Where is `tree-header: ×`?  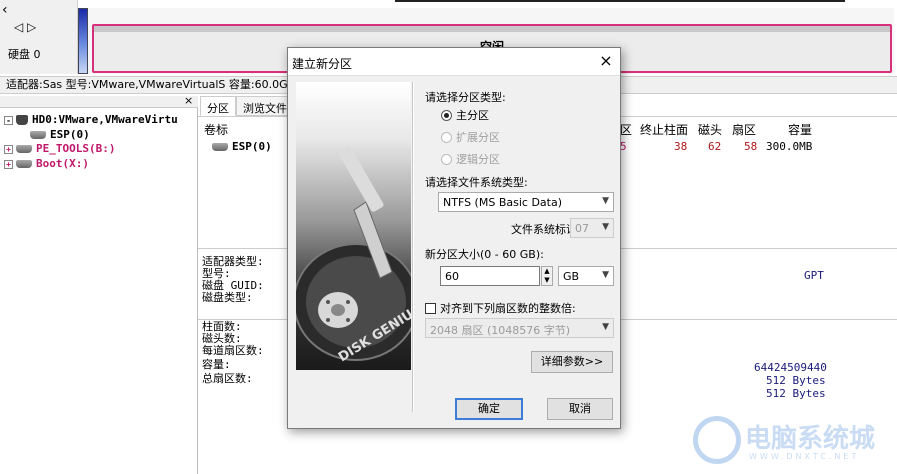 tree-header: × is located at coordinates (99, 101).